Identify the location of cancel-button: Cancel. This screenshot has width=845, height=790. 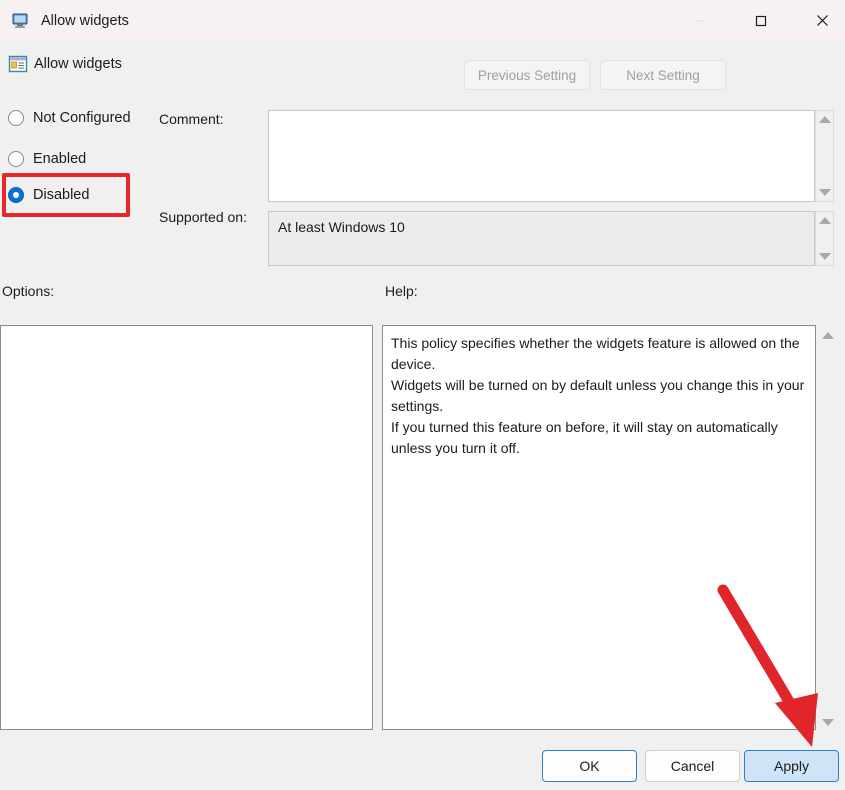
(692, 766).